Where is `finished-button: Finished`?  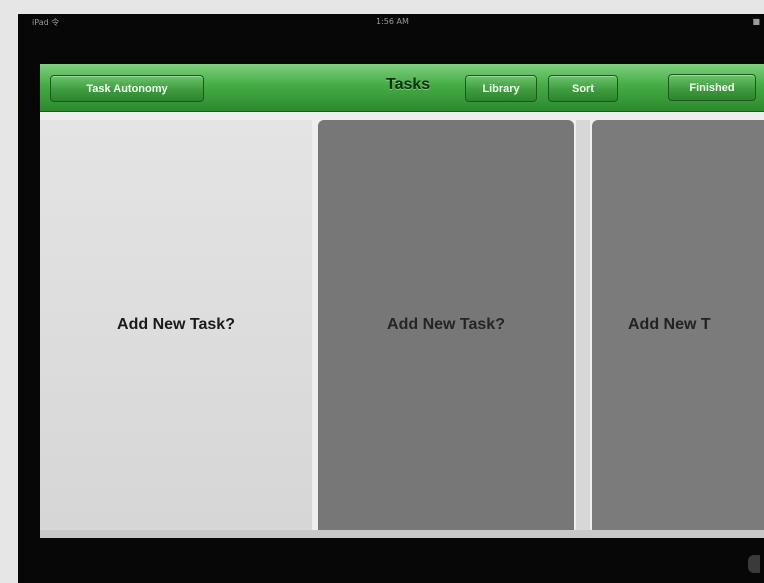 finished-button: Finished is located at coordinates (712, 87).